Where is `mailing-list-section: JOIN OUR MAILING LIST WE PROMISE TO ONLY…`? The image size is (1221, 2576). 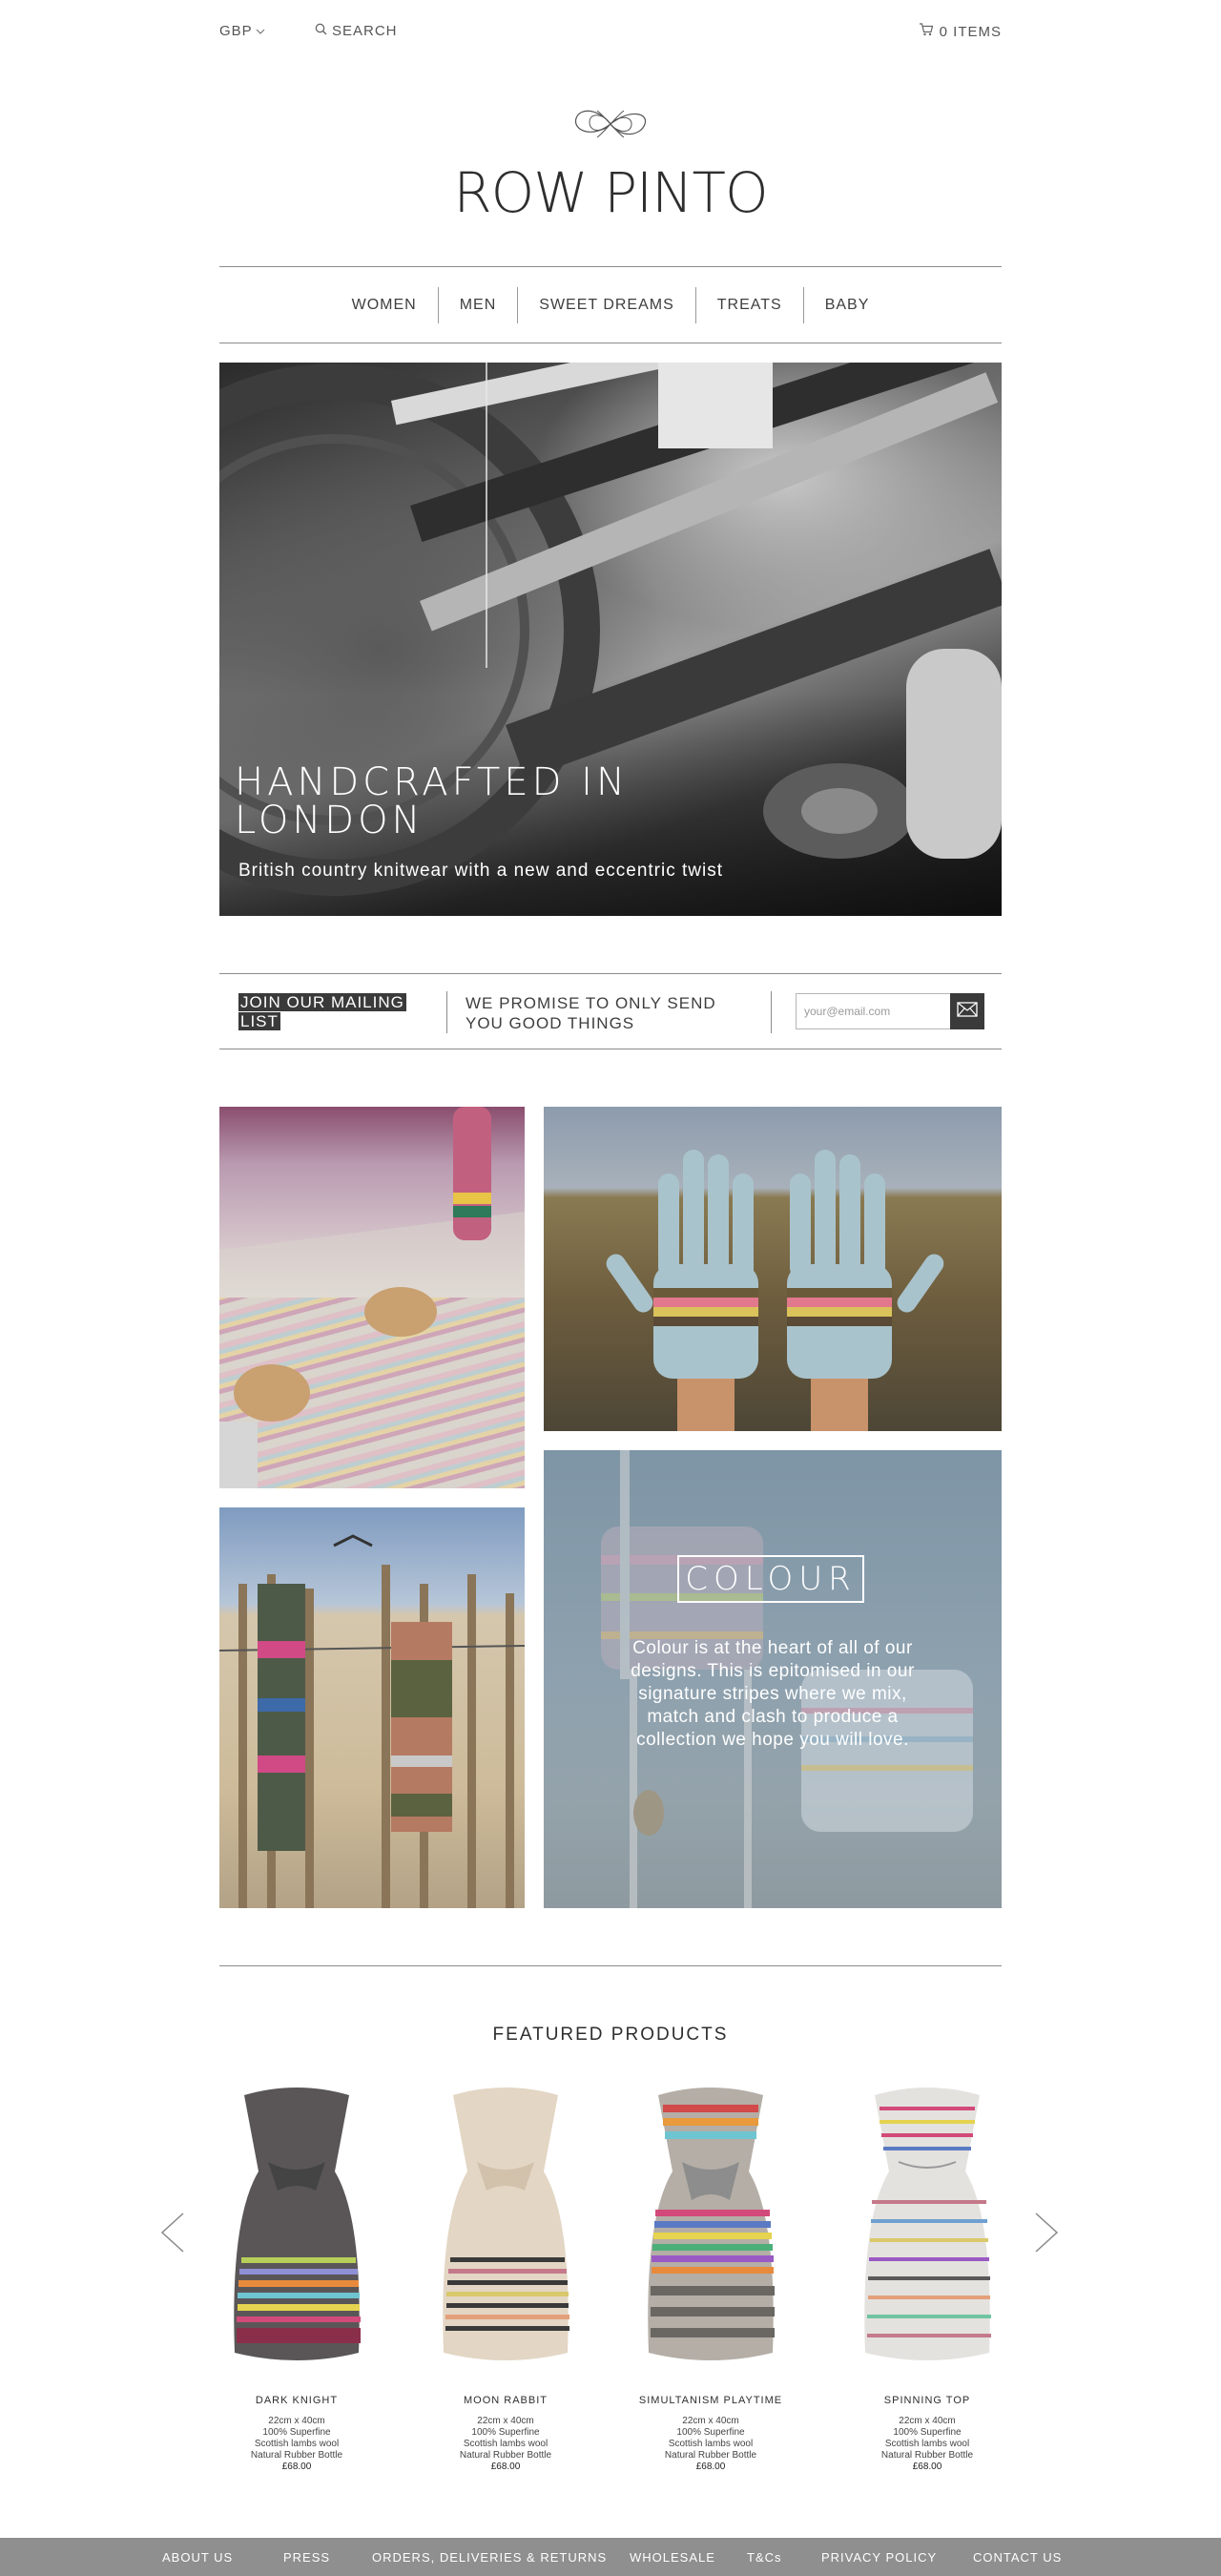
mailing-list-section: JOIN OUR MAILING LIST WE PROMISE TO ONLY… is located at coordinates (610, 1011).